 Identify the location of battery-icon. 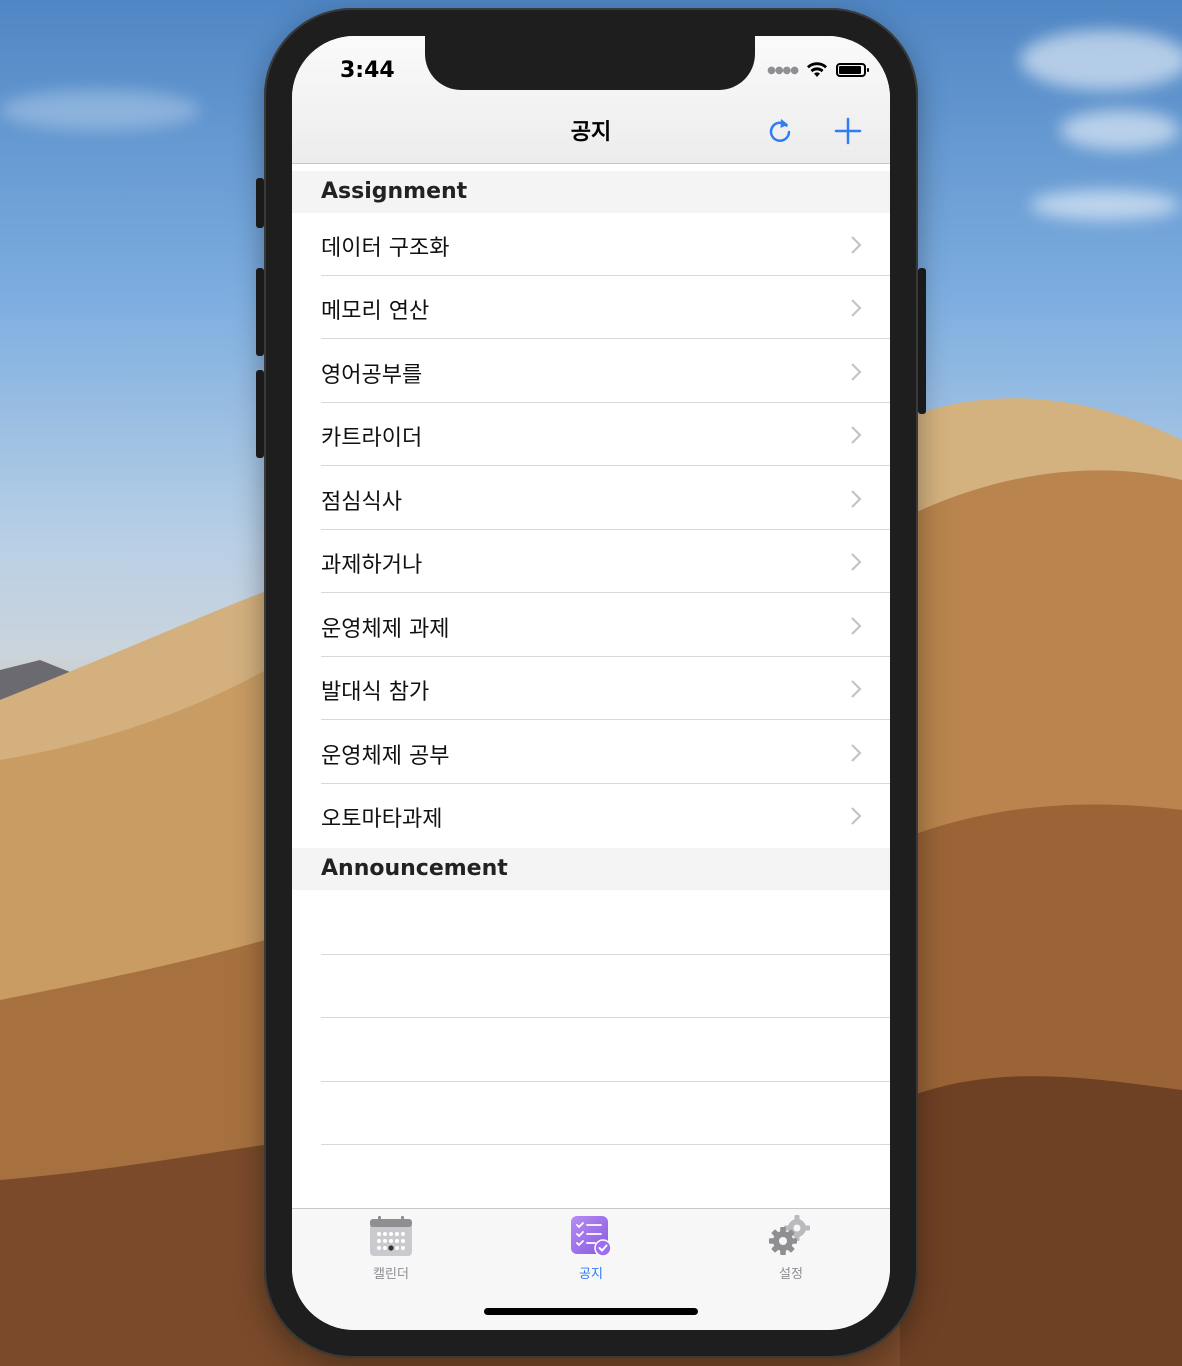
(852, 70).